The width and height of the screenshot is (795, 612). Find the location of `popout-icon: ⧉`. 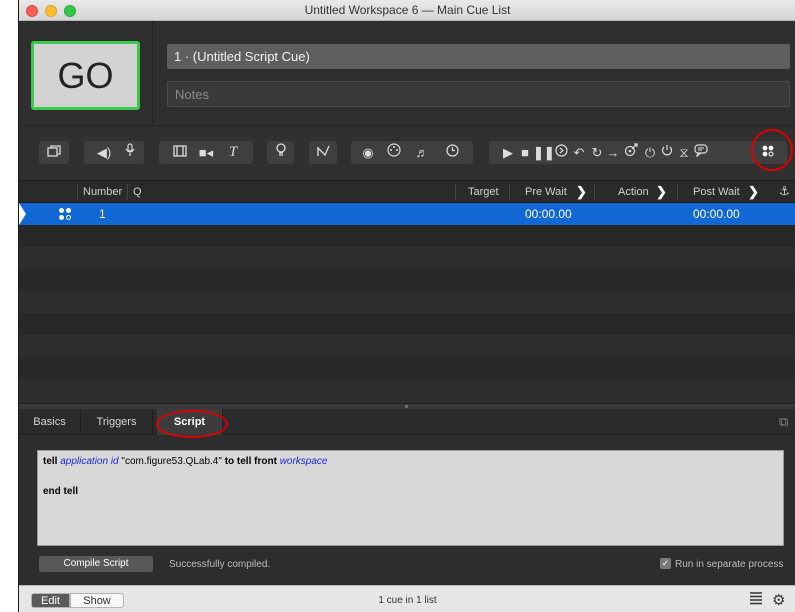

popout-icon: ⧉ is located at coordinates (783, 422).